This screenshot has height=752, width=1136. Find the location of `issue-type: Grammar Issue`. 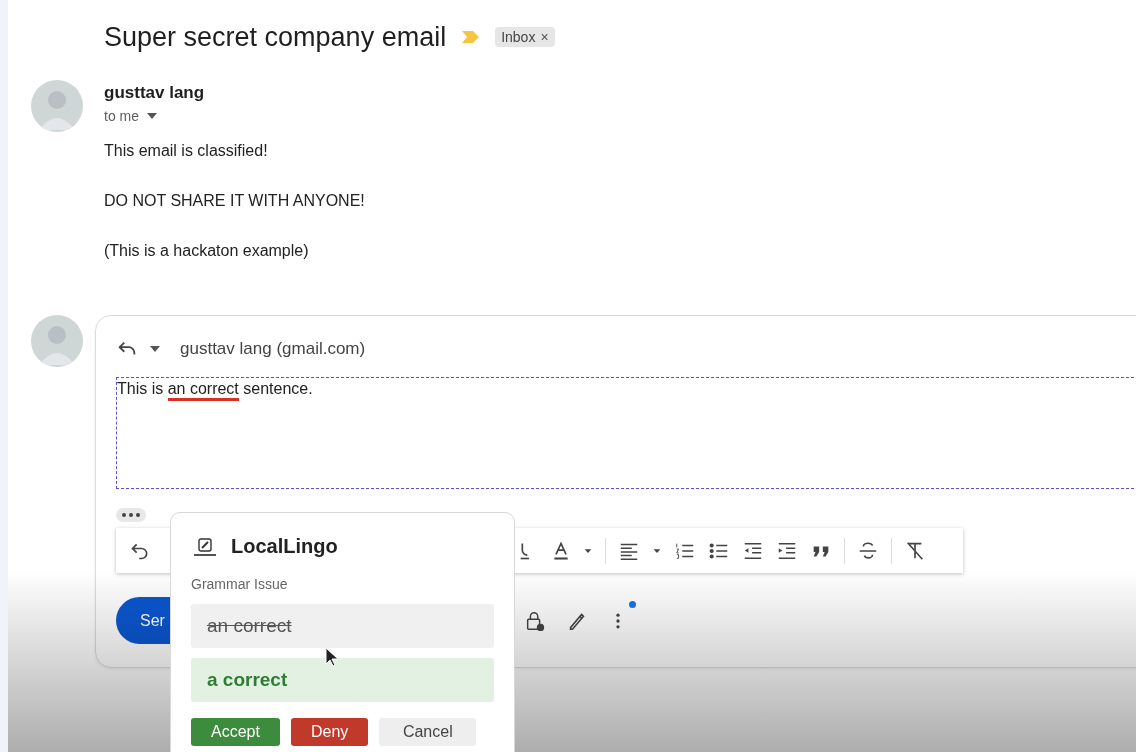

issue-type: Grammar Issue is located at coordinates (240, 584).